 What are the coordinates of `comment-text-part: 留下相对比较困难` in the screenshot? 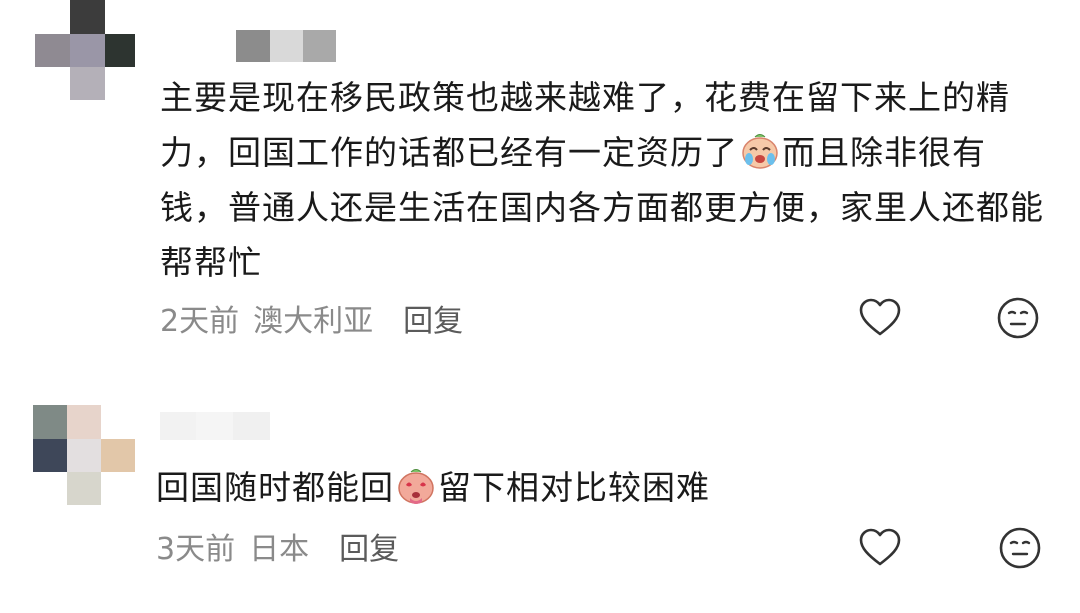 It's located at (574, 487).